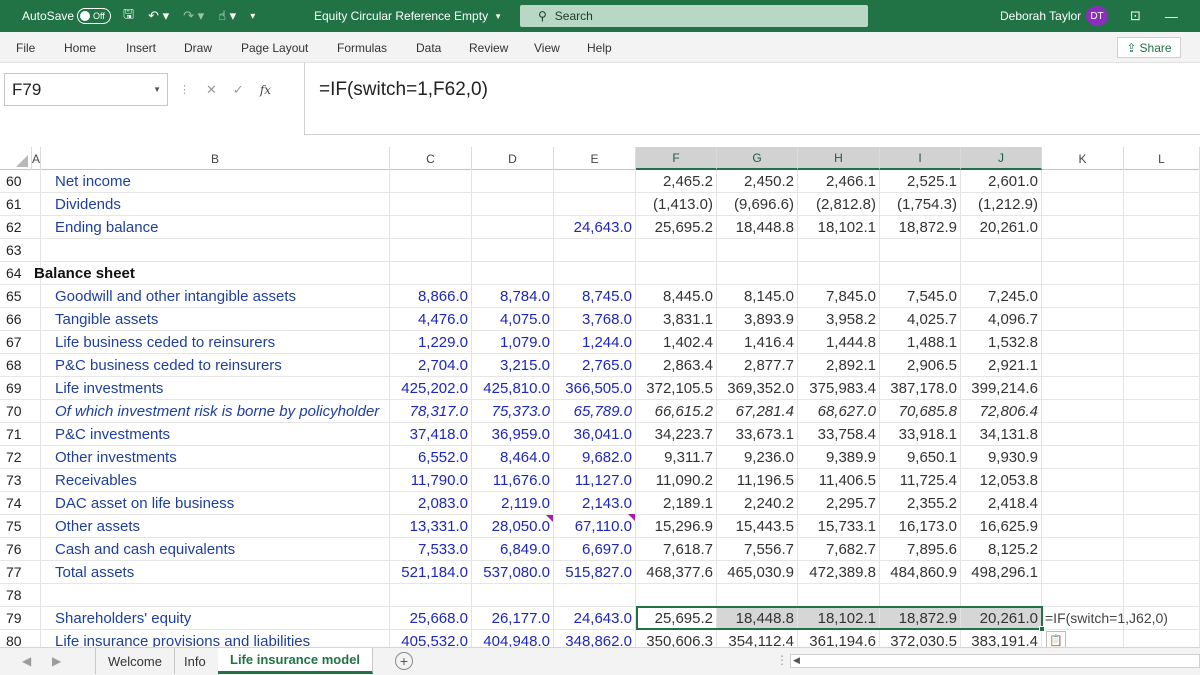  Describe the element at coordinates (676, 503) in the screenshot. I see `cell-f: 2,189.1` at that location.